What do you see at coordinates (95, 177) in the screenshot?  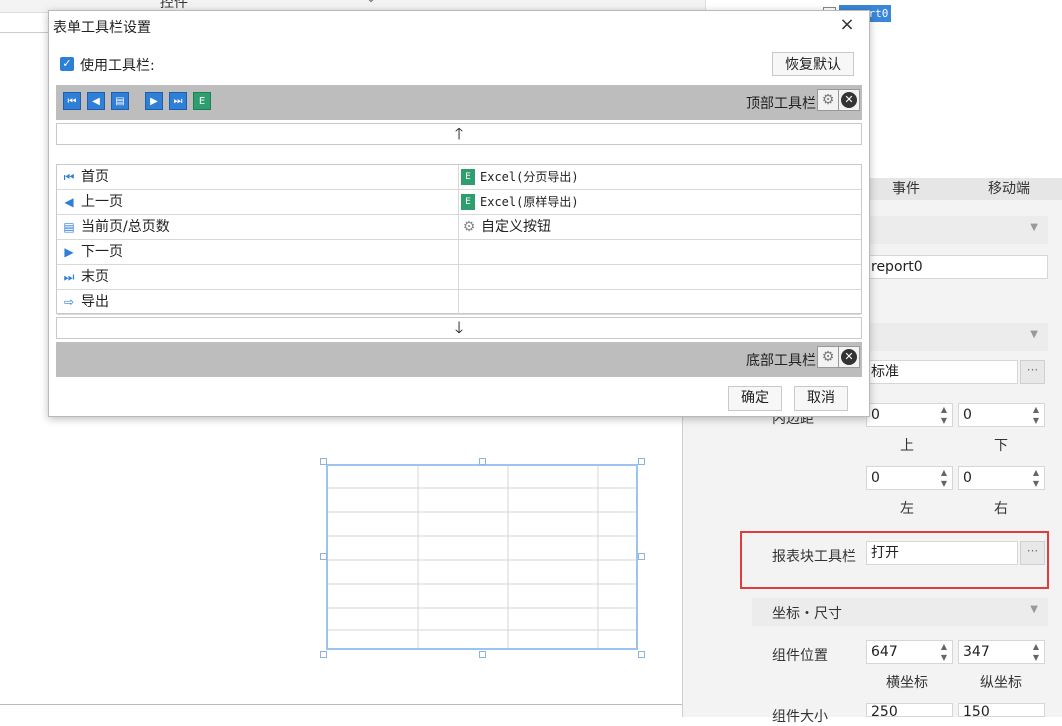 I see `list-item-label: 首页` at bounding box center [95, 177].